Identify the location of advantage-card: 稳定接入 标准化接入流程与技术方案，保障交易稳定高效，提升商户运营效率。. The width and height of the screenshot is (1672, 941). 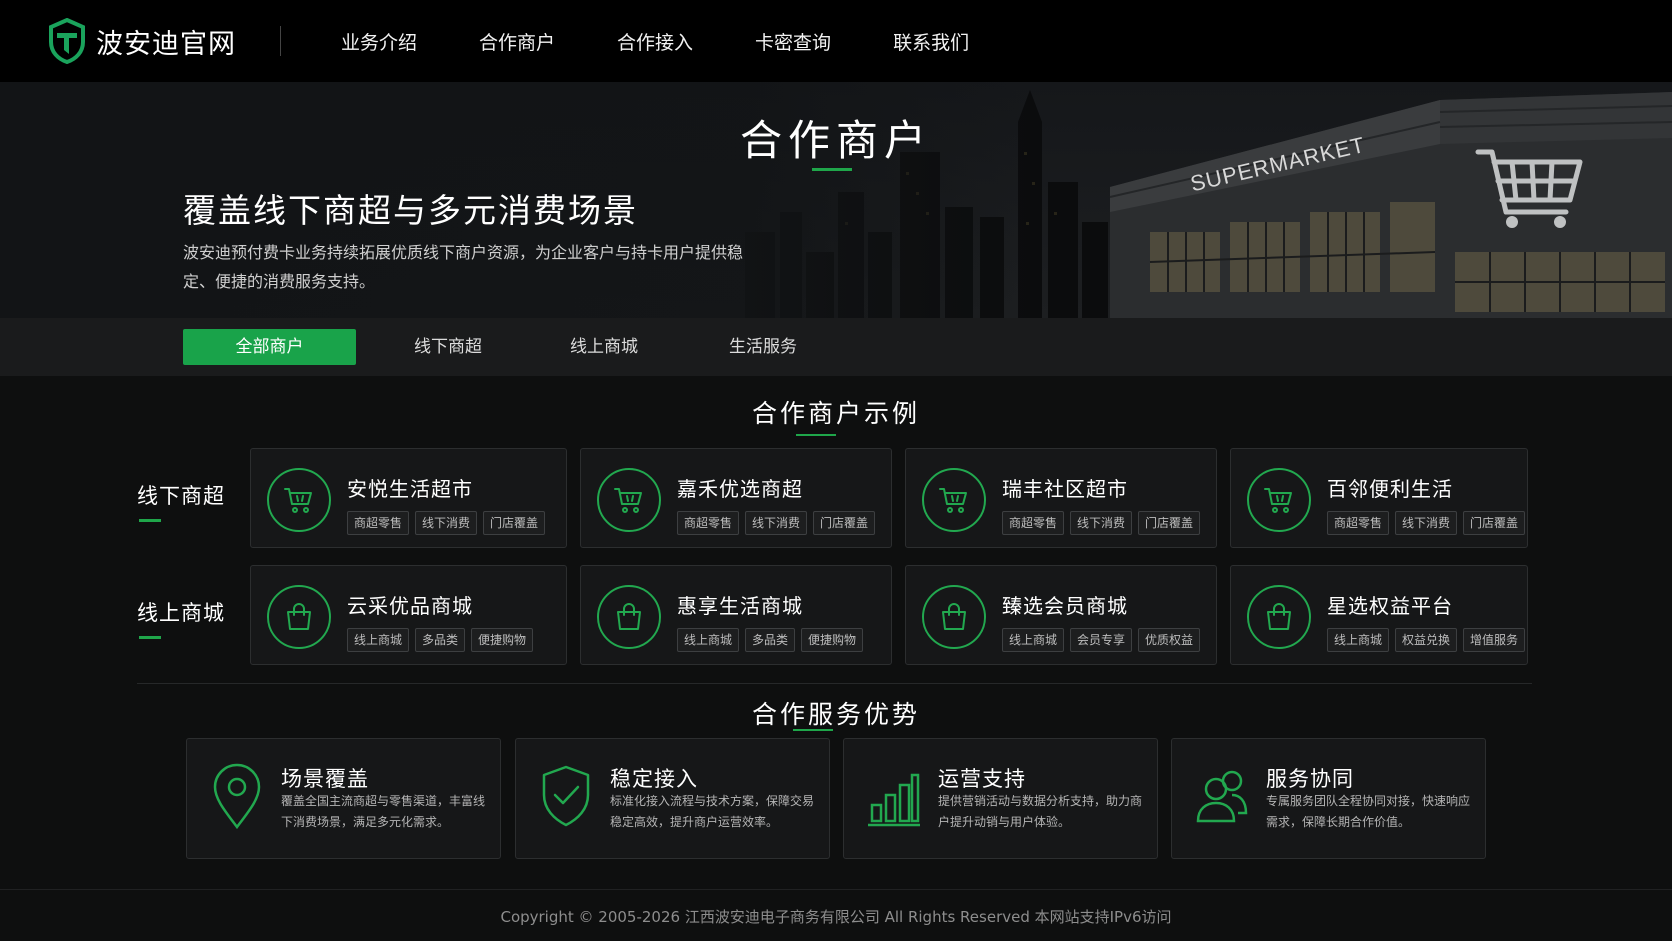
(672, 798).